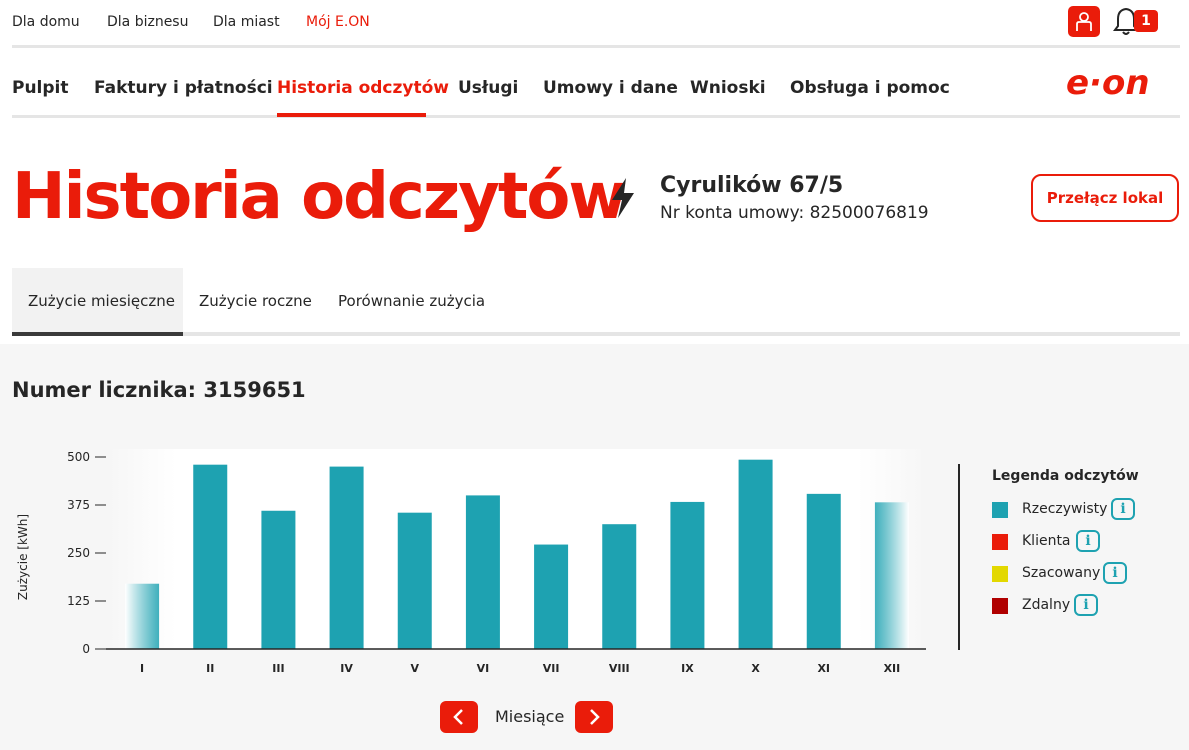  Describe the element at coordinates (1061, 573) in the screenshot. I see `legend-label: Szacowany` at that location.